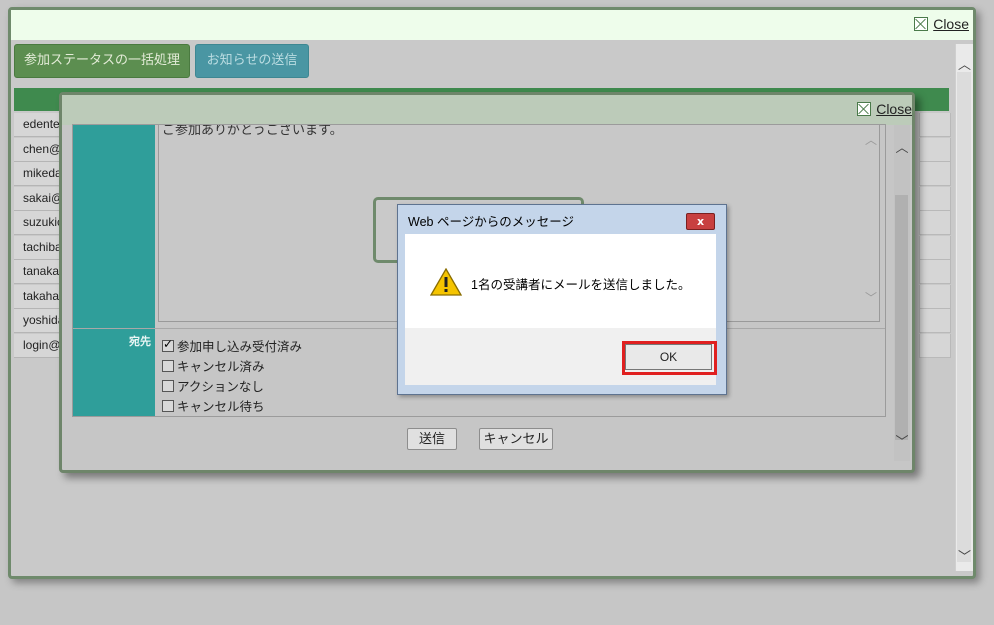 The width and height of the screenshot is (994, 625). I want to click on inner-close-button: Close, so click(884, 109).